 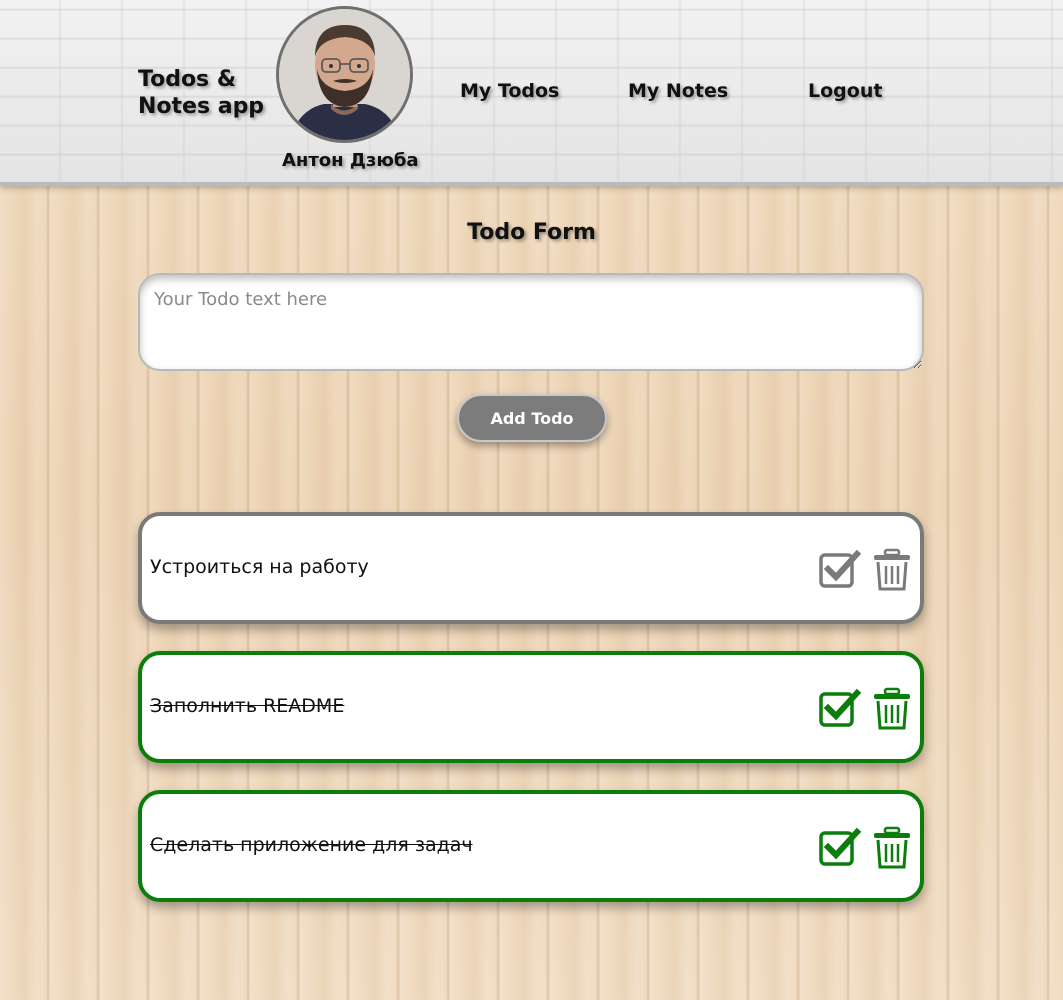 What do you see at coordinates (678, 91) in the screenshot?
I see `nav-my-notes: My Notes` at bounding box center [678, 91].